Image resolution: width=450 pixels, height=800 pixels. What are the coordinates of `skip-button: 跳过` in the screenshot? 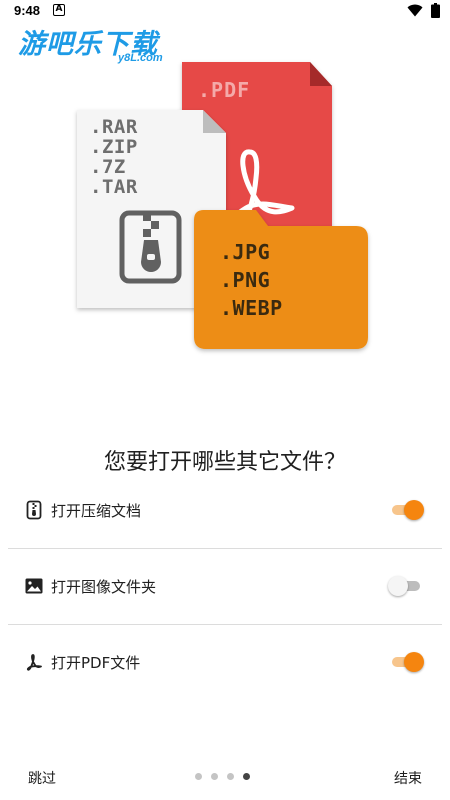 It's located at (42, 778).